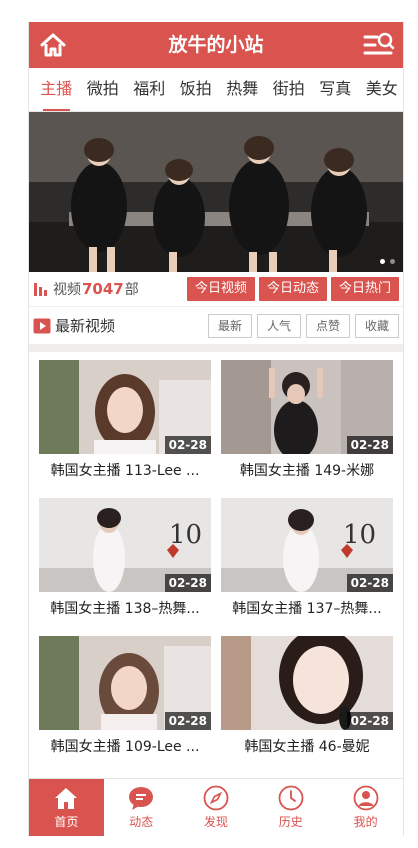 Image resolution: width=418 pixels, height=848 pixels. What do you see at coordinates (307, 471) in the screenshot?
I see `video-title: 韩国女主播 149-米娜` at bounding box center [307, 471].